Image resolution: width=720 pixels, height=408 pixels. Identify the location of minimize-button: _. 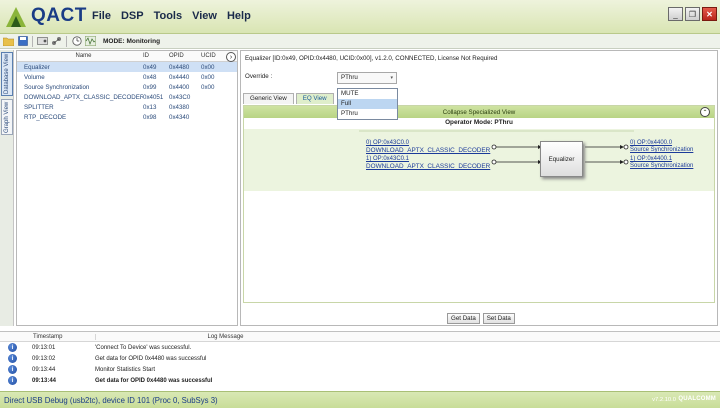
(675, 14).